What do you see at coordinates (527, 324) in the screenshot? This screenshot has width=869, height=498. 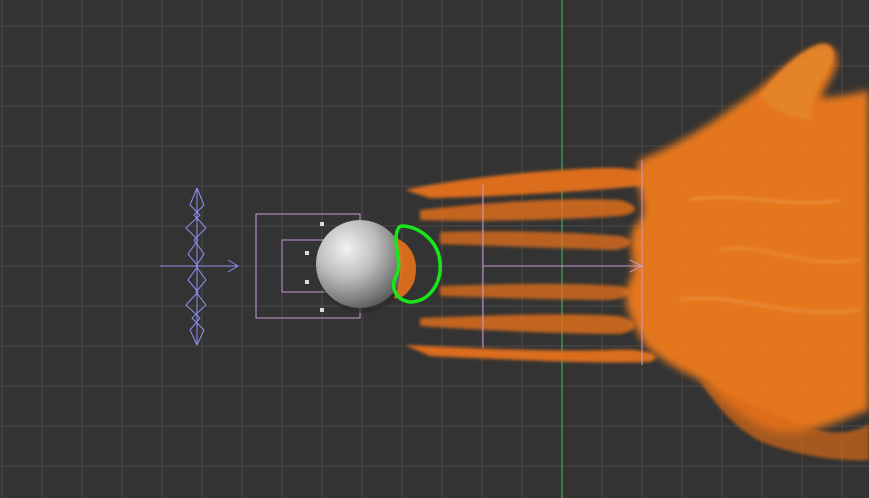 I see `particle-stream-lower` at bounding box center [527, 324].